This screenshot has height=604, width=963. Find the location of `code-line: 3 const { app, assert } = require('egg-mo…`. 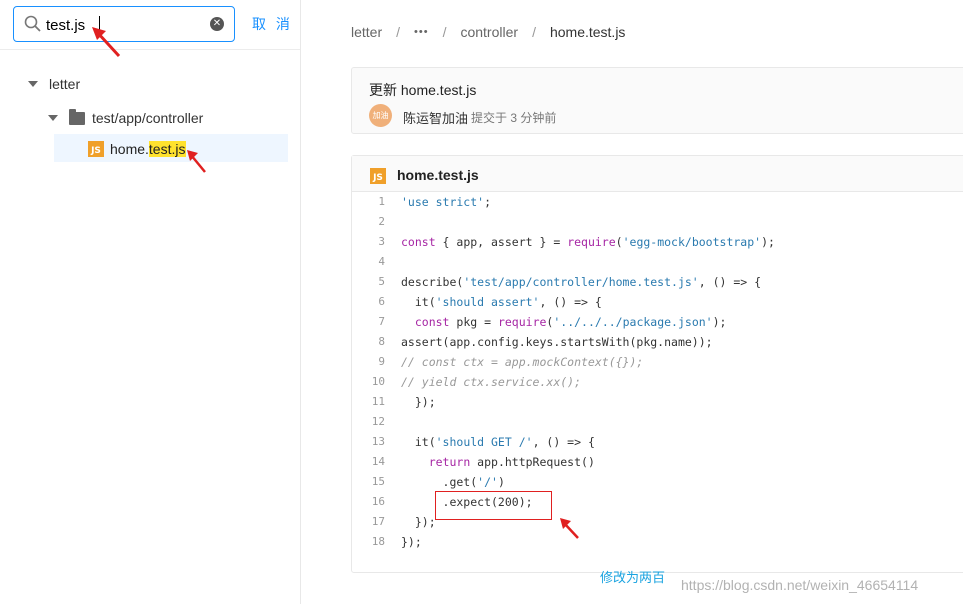

code-line: 3 const { app, assert } = require('egg-mo… is located at coordinates (657, 242).